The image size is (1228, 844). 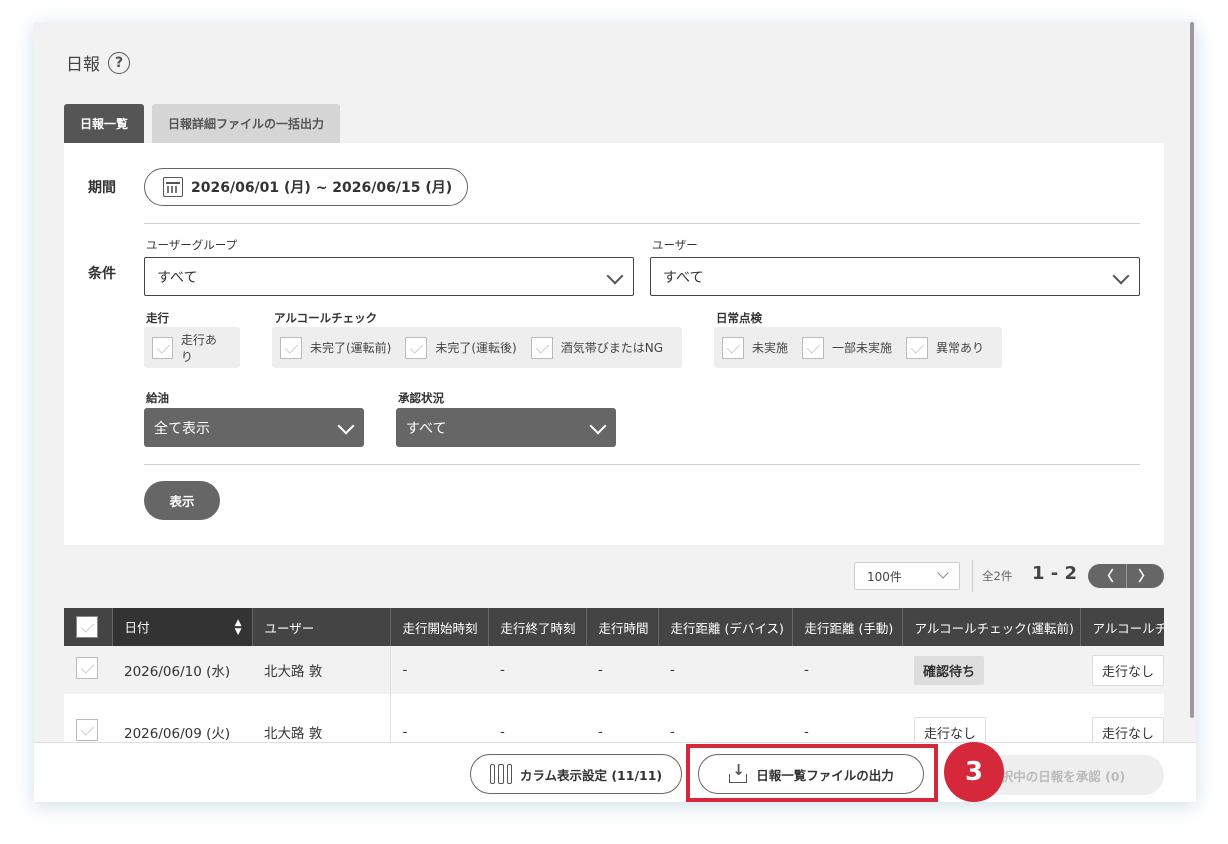 I want to click on highlight-box, so click(x=812, y=773).